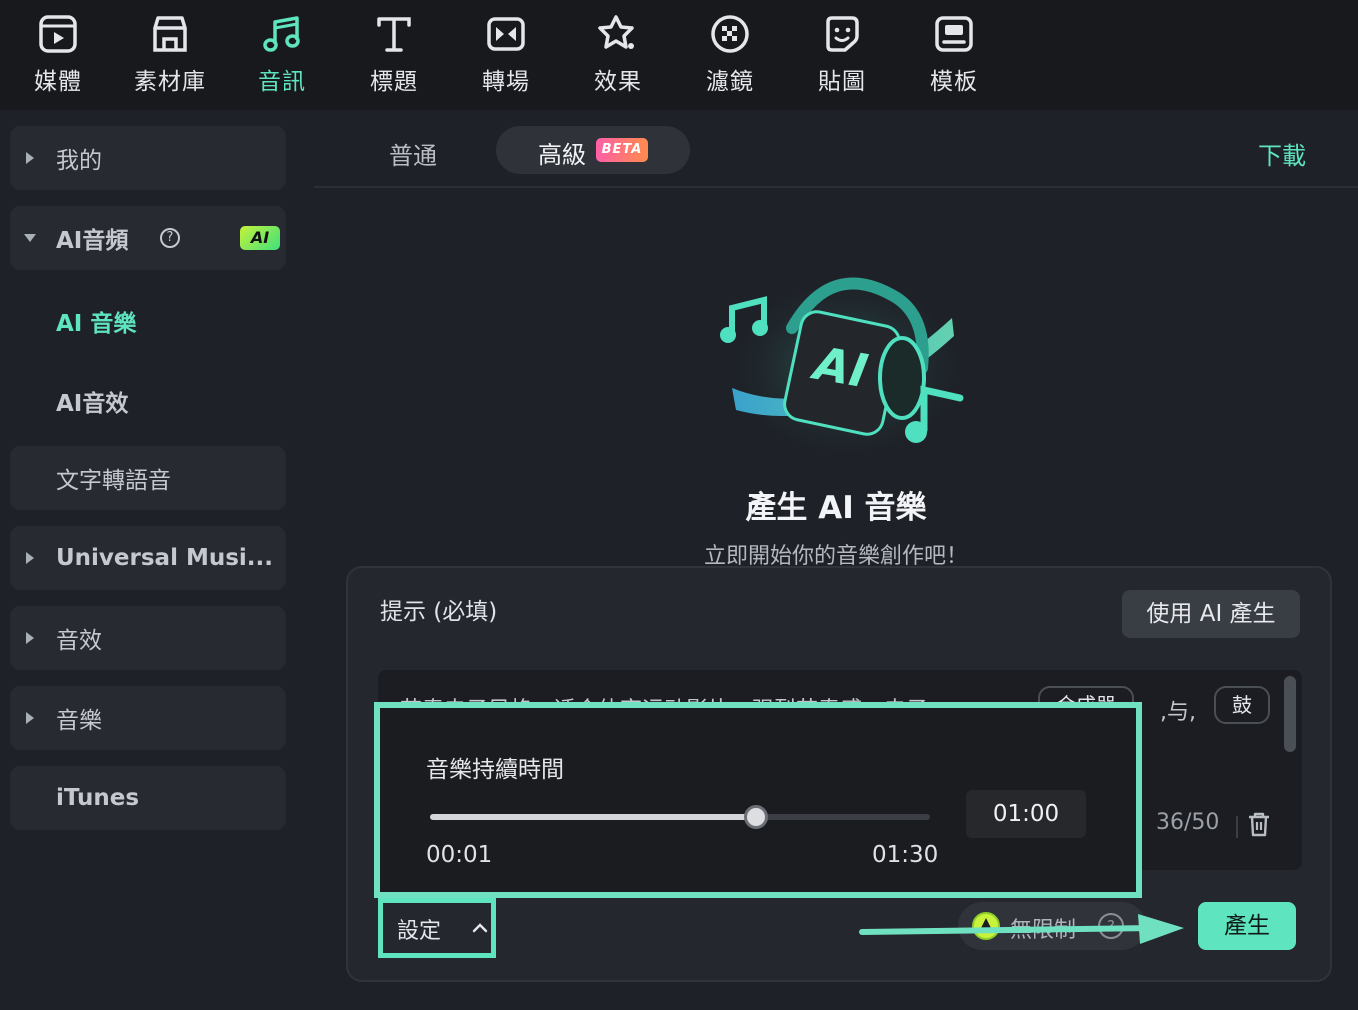 Image resolution: width=1358 pixels, height=1010 pixels. I want to click on sidebar-item-music: 音樂, so click(148, 718).